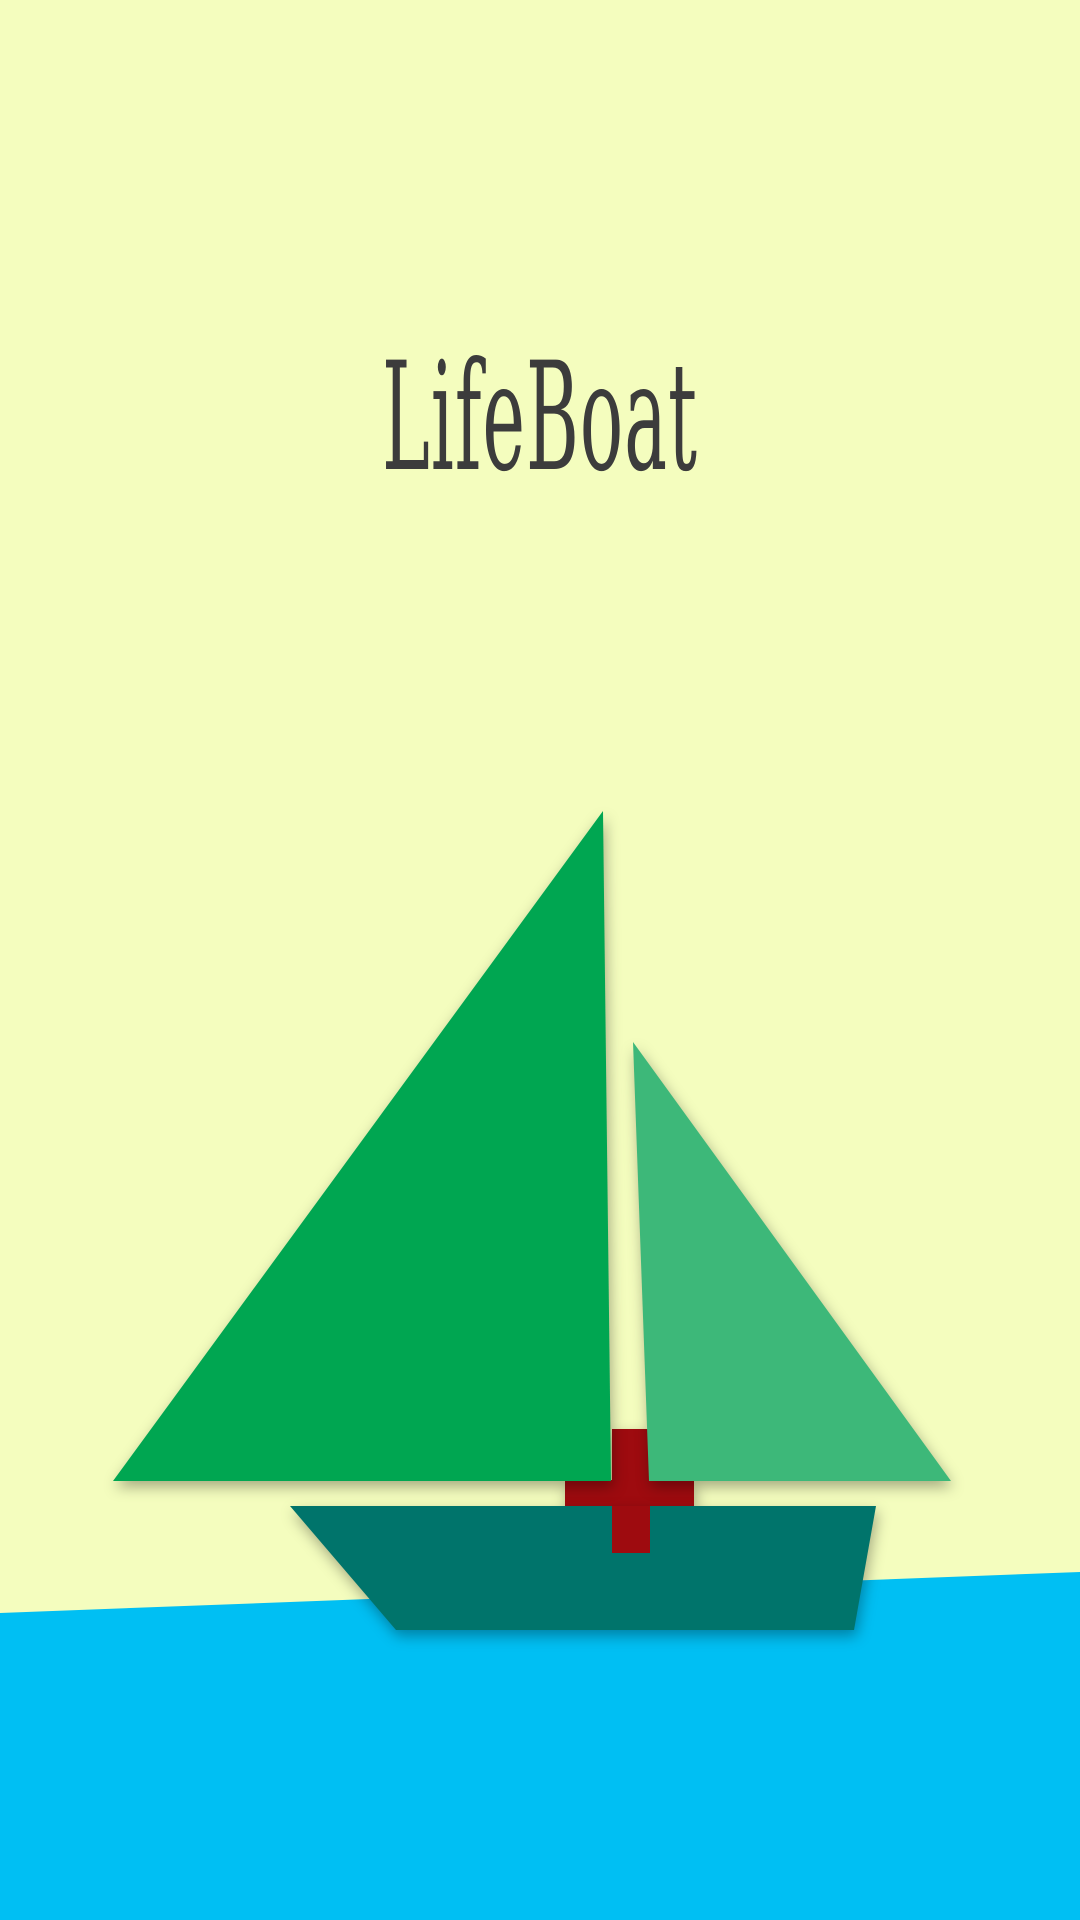 Image resolution: width=1080 pixels, height=1920 pixels. Describe the element at coordinates (631, 1529) in the screenshot. I see `red-cross-front` at that location.